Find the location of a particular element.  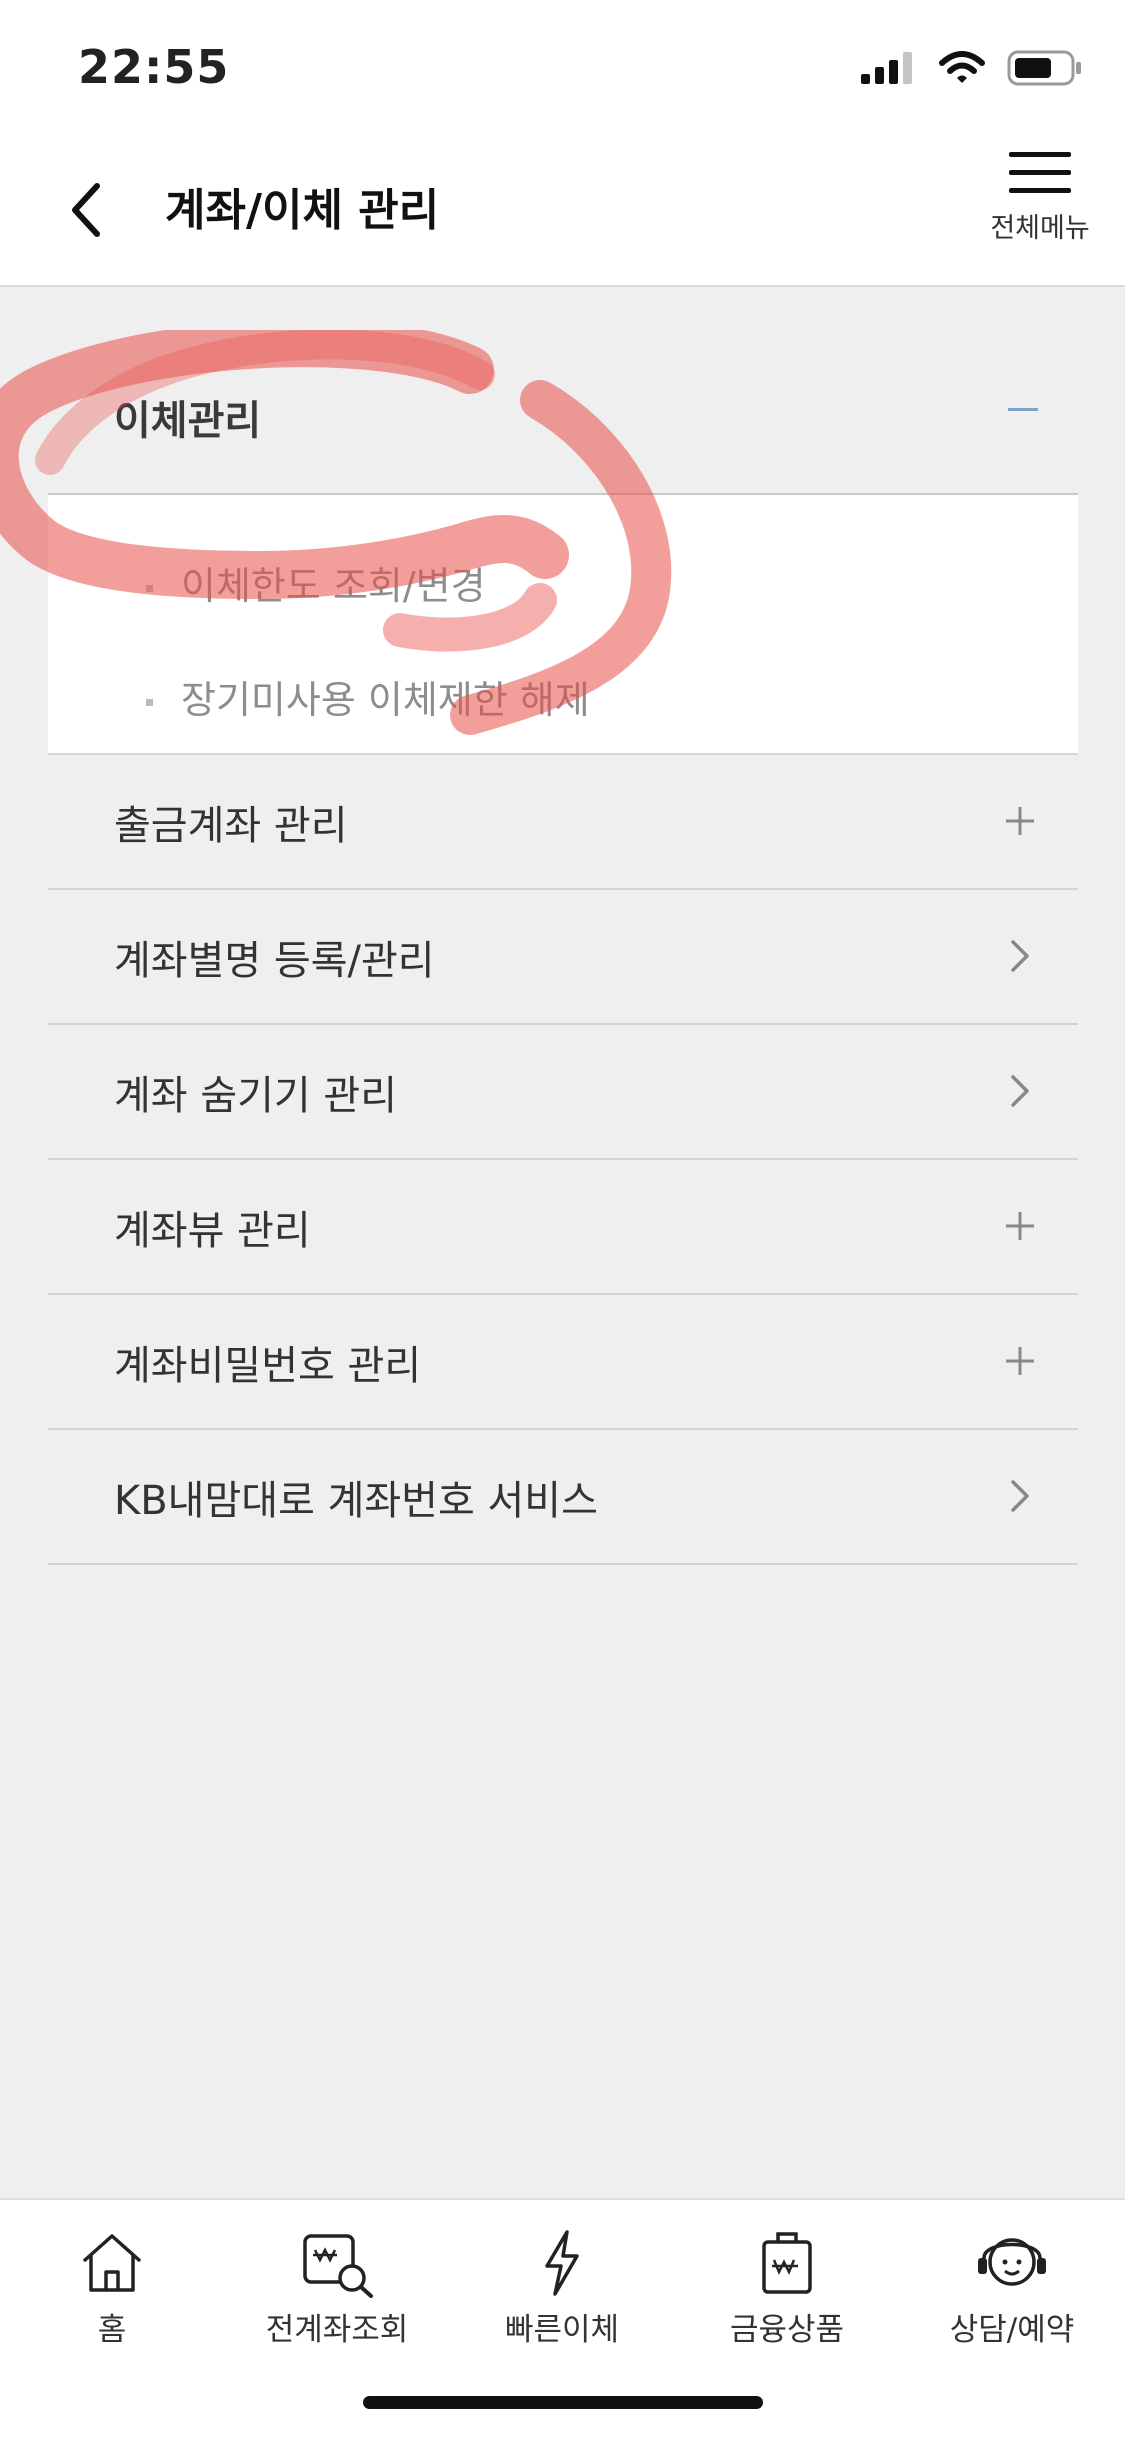

account-search-icon is located at coordinates (338, 2266).